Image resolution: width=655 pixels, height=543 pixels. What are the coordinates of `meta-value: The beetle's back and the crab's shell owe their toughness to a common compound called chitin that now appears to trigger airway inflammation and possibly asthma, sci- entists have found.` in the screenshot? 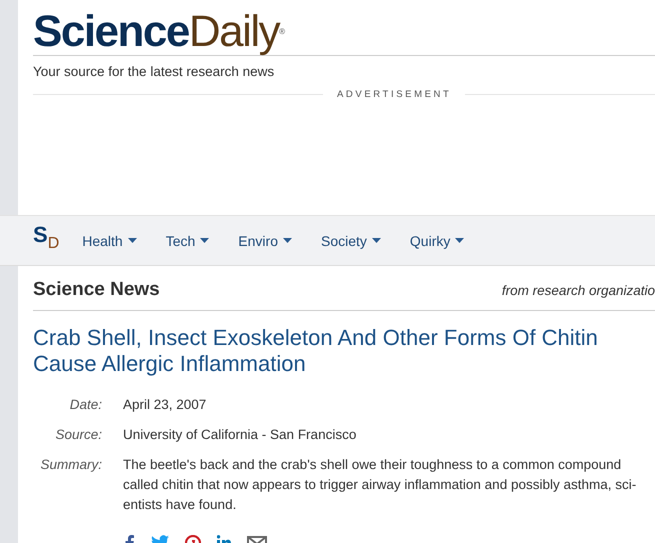 It's located at (380, 485).